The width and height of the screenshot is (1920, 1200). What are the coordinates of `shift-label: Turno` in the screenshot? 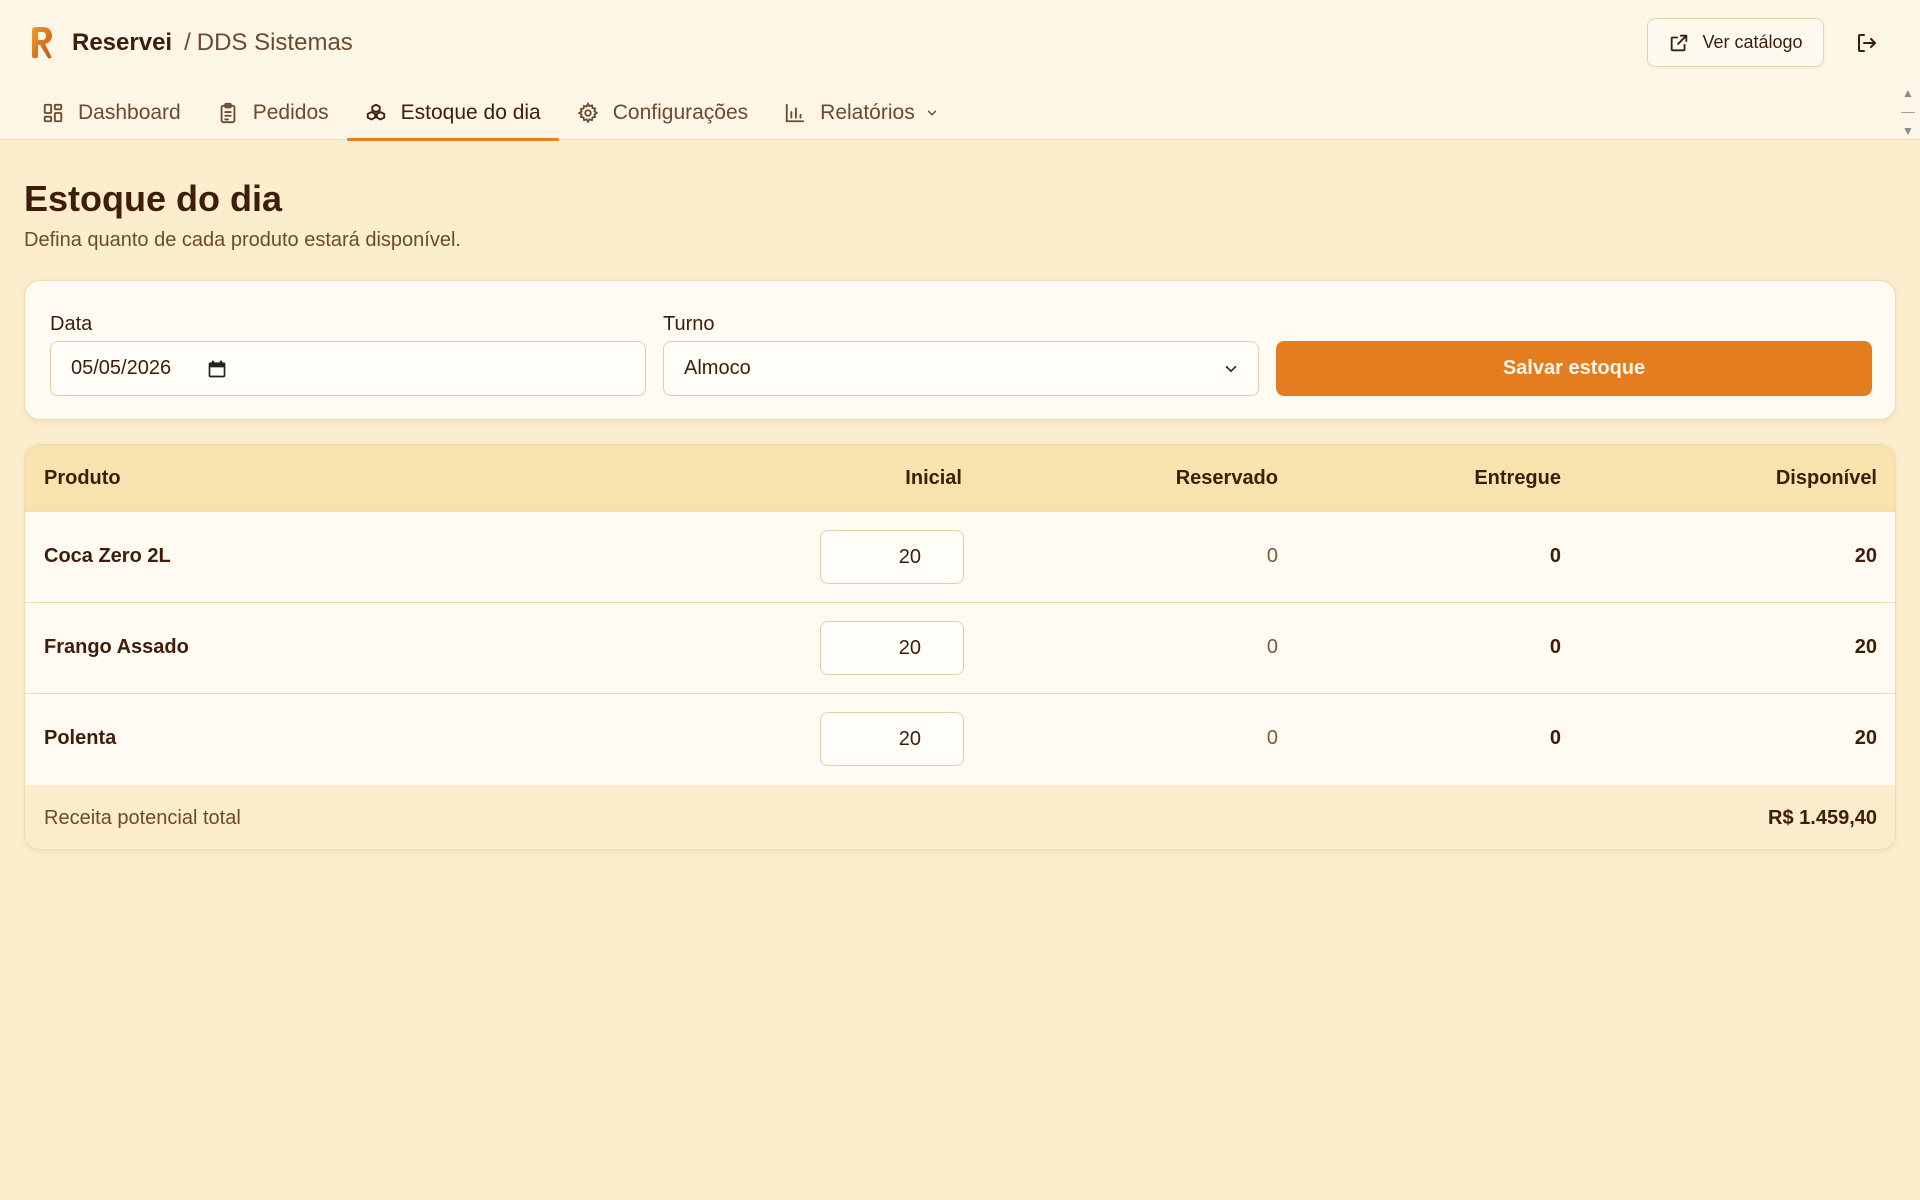 It's located at (689, 324).